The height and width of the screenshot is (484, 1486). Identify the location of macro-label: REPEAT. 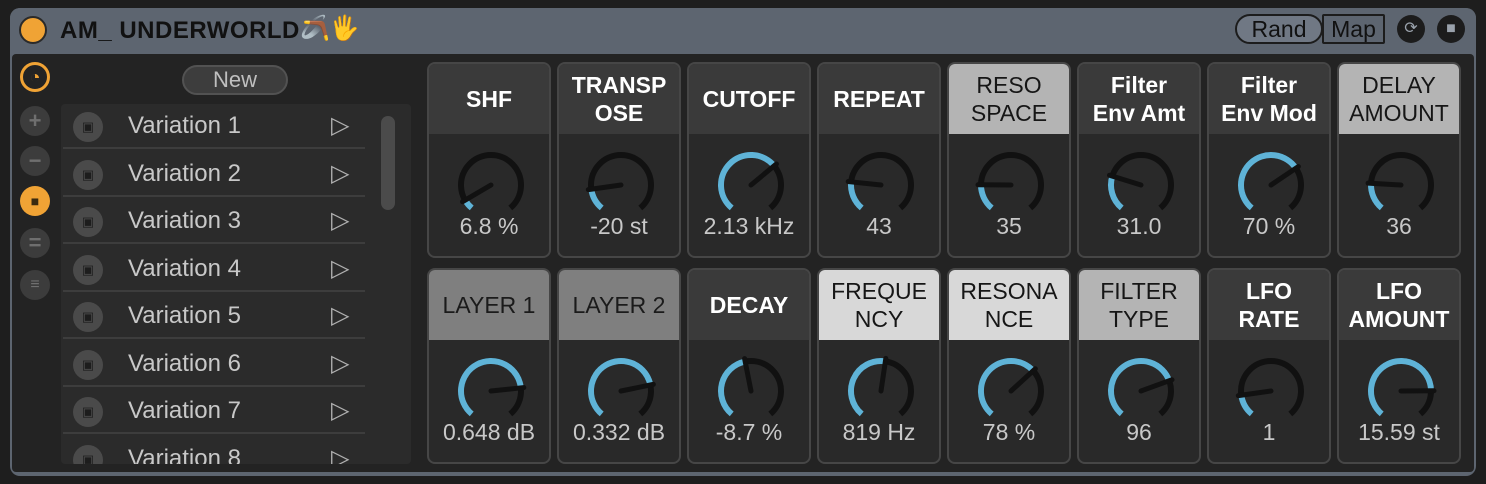
(879, 99).